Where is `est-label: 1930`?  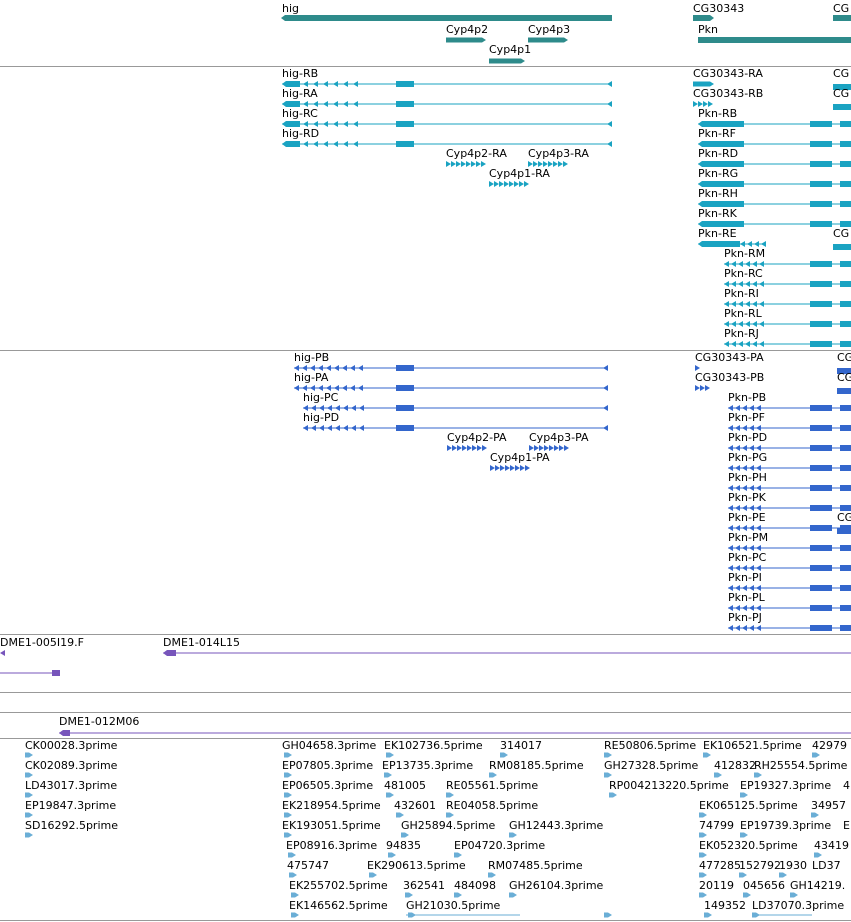
est-label: 1930 is located at coordinates (793, 866).